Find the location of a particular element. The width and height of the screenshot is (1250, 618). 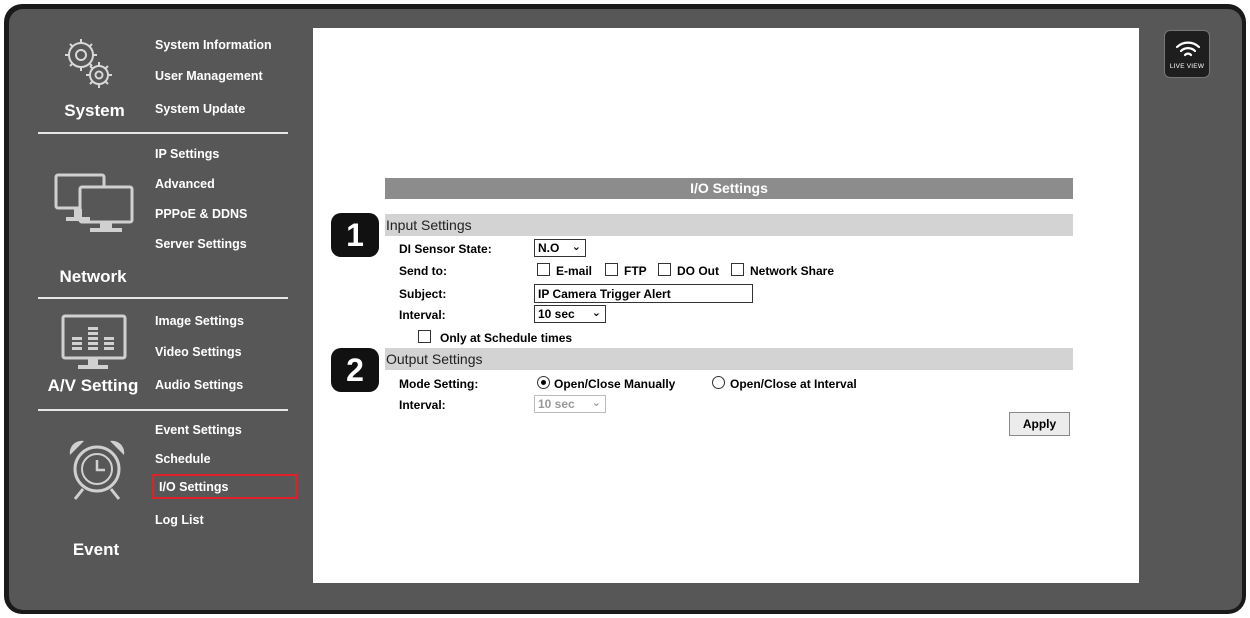

mode-interval-radio is located at coordinates (718, 382).